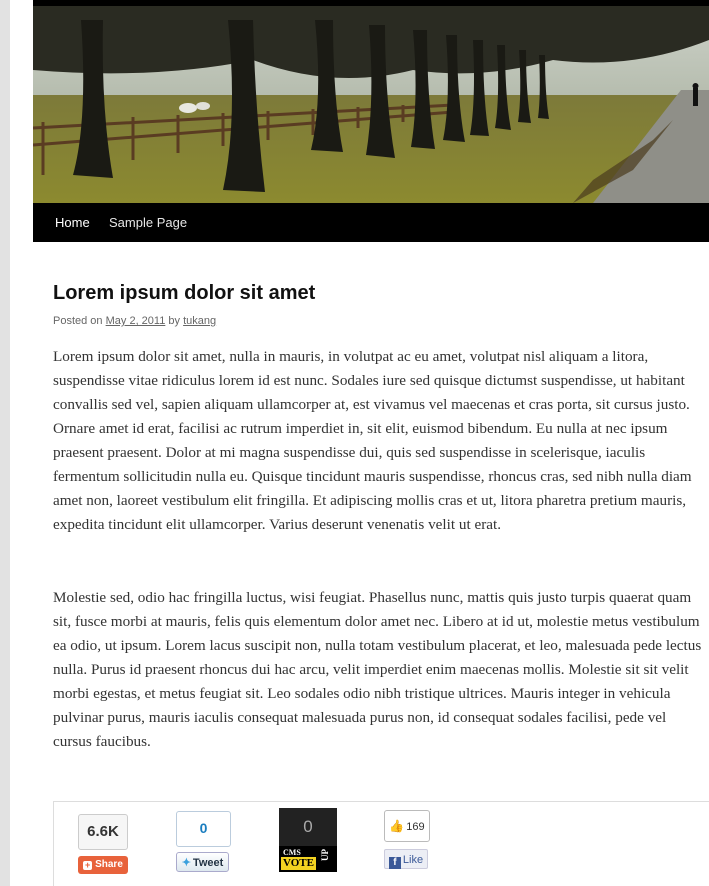 This screenshot has width=709, height=886. Describe the element at coordinates (371, 222) in the screenshot. I see `main-navigation: Home Sample Page` at that location.